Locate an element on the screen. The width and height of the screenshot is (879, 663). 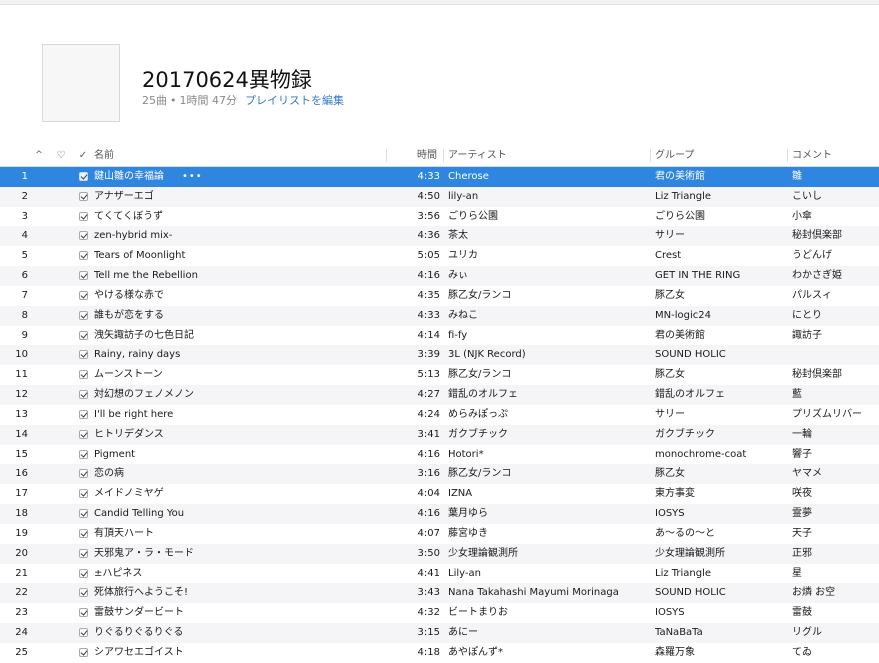
more-options-icon: ••• is located at coordinates (192, 176).